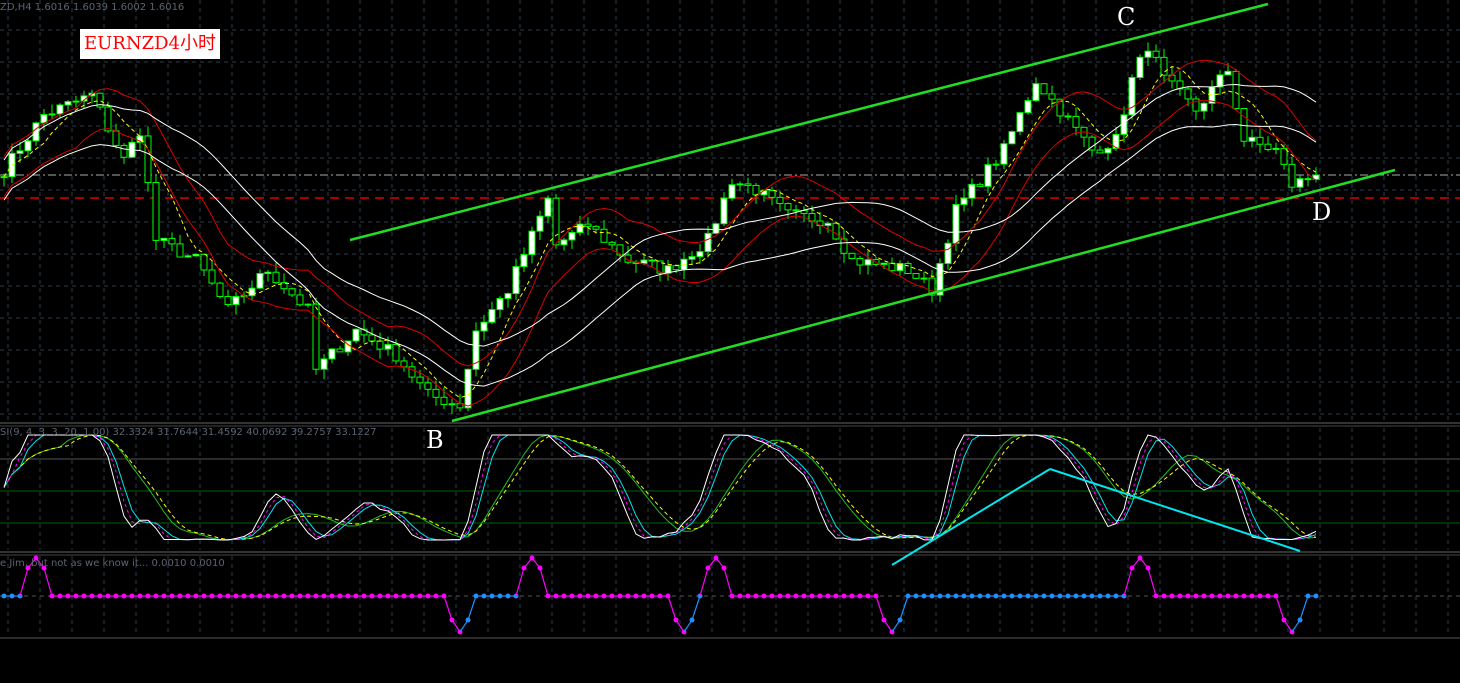 Image resolution: width=1460 pixels, height=683 pixels. What do you see at coordinates (435, 440) in the screenshot?
I see `annotation-b: B` at bounding box center [435, 440].